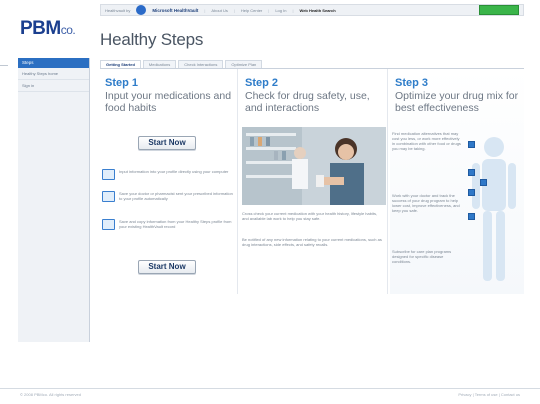 The height and width of the screenshot is (404, 540). What do you see at coordinates (54, 200) in the screenshot?
I see `sidebar: Steps Healthy Steps home Sign in` at bounding box center [54, 200].